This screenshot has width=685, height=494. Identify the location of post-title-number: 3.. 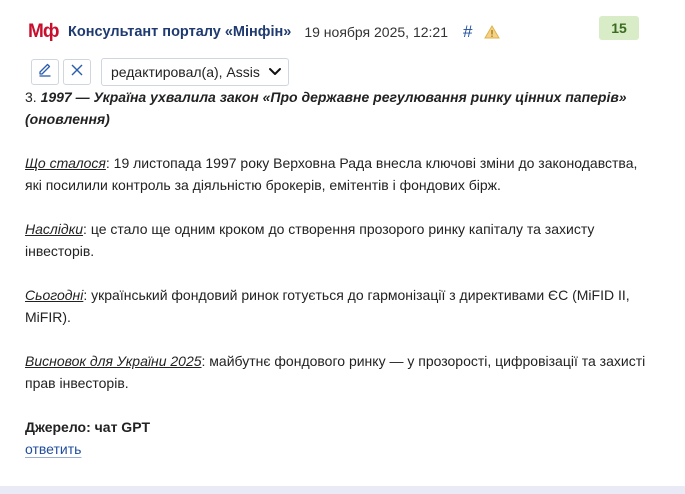
(31, 97).